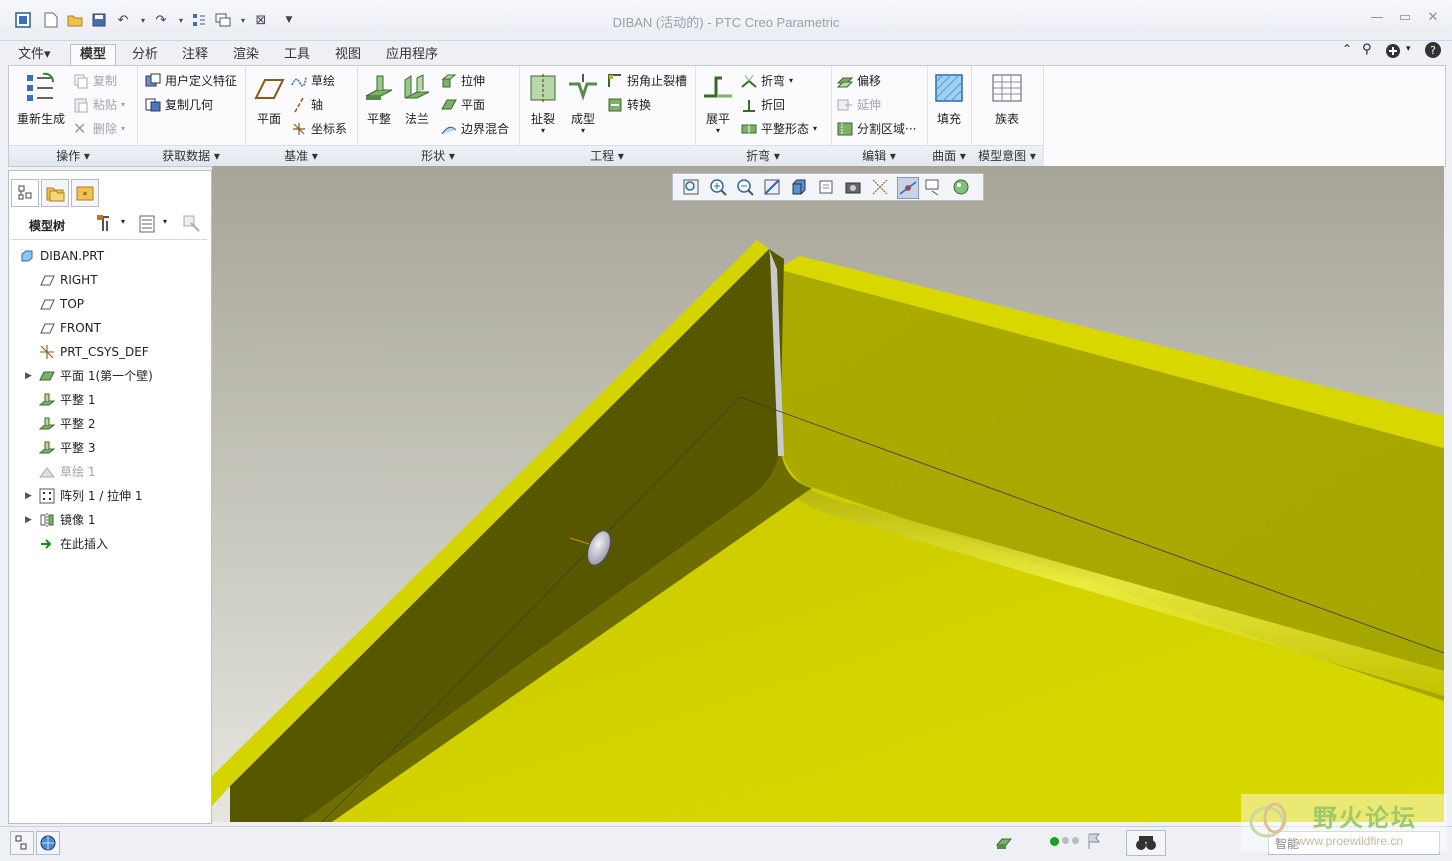 Image resolution: width=1452 pixels, height=861 pixels. What do you see at coordinates (463, 80) in the screenshot?
I see `extrude-button: 拉伸` at bounding box center [463, 80].